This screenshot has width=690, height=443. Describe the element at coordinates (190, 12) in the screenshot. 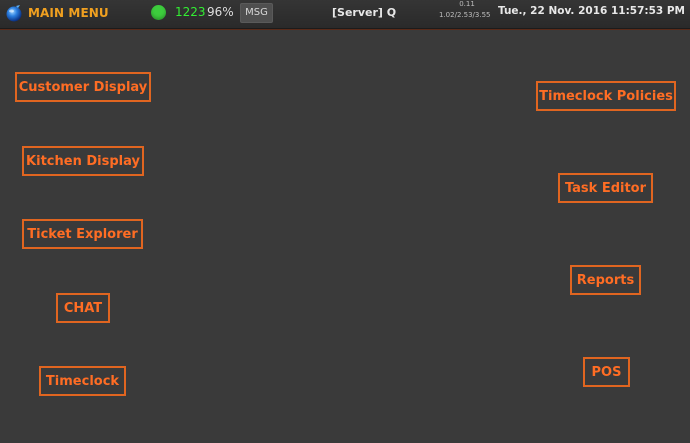

I see `user-count: 1223` at that location.